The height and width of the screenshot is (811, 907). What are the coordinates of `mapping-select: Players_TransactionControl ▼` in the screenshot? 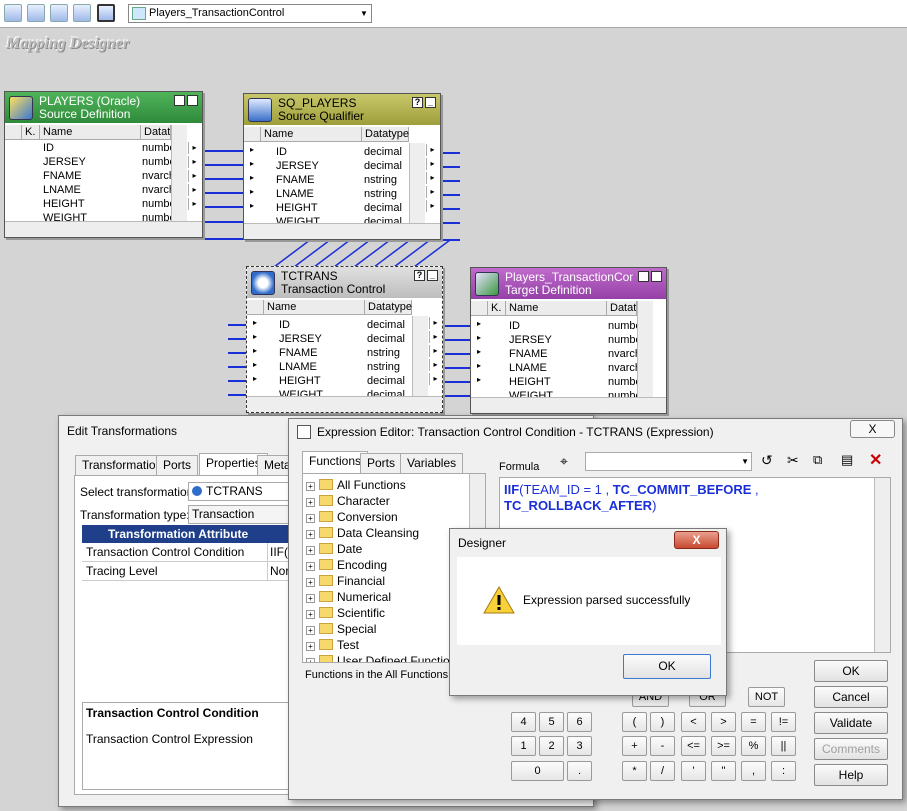 It's located at (250, 13).